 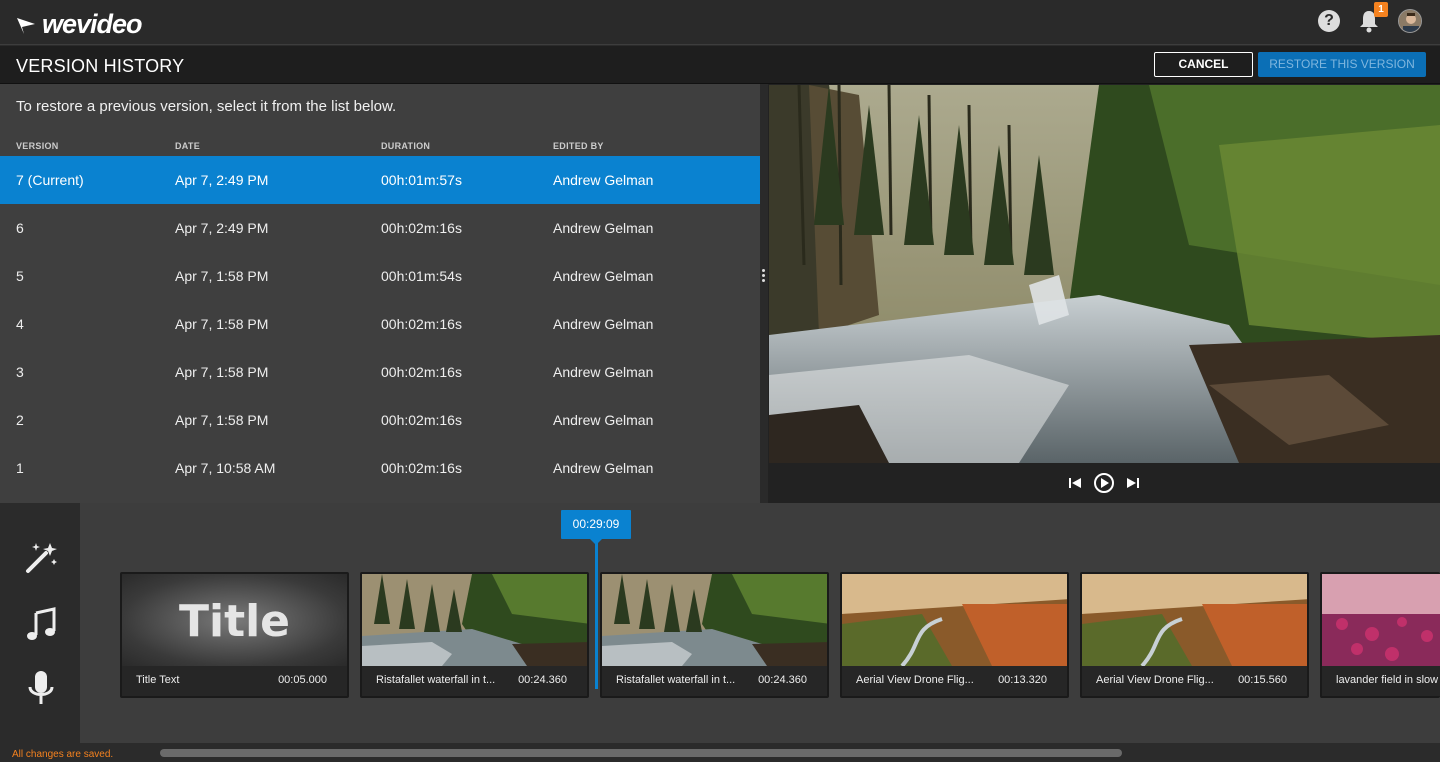 What do you see at coordinates (641, 753) in the screenshot?
I see `timeline-scrollbar` at bounding box center [641, 753].